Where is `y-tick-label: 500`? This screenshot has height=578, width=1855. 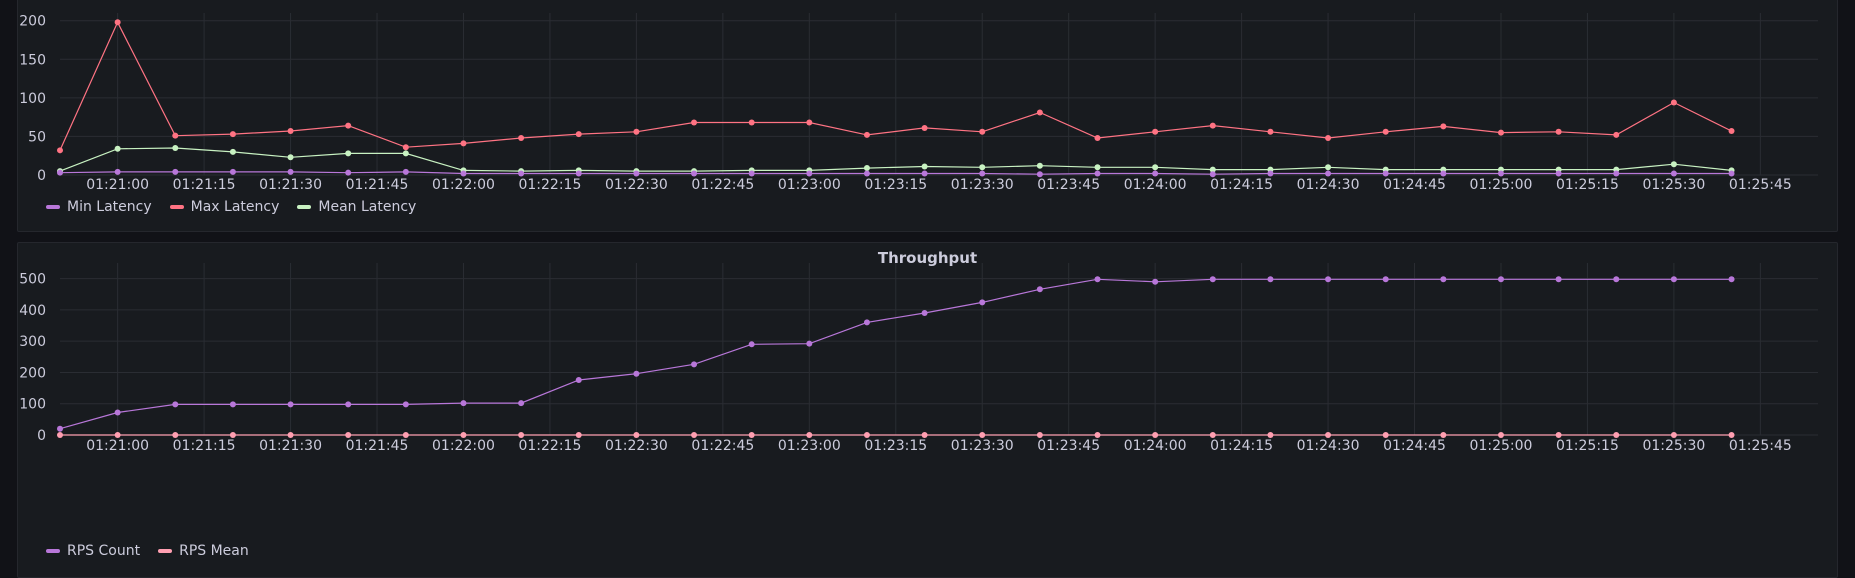
y-tick-label: 500 is located at coordinates (32, 280).